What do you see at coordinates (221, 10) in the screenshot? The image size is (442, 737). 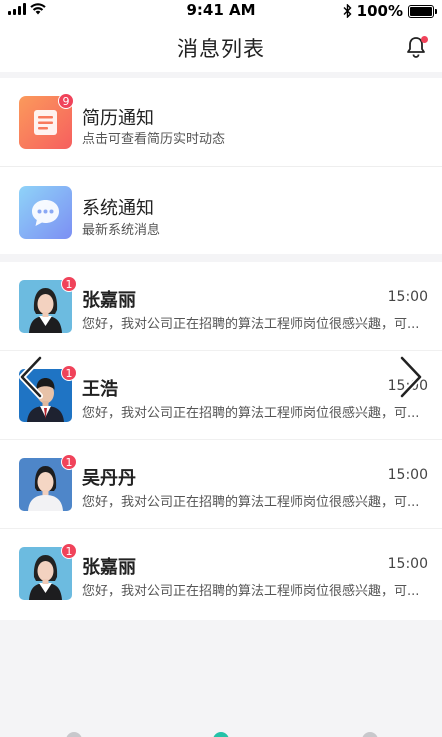 I see `status-bar: 9:41 AM 100%` at bounding box center [221, 10].